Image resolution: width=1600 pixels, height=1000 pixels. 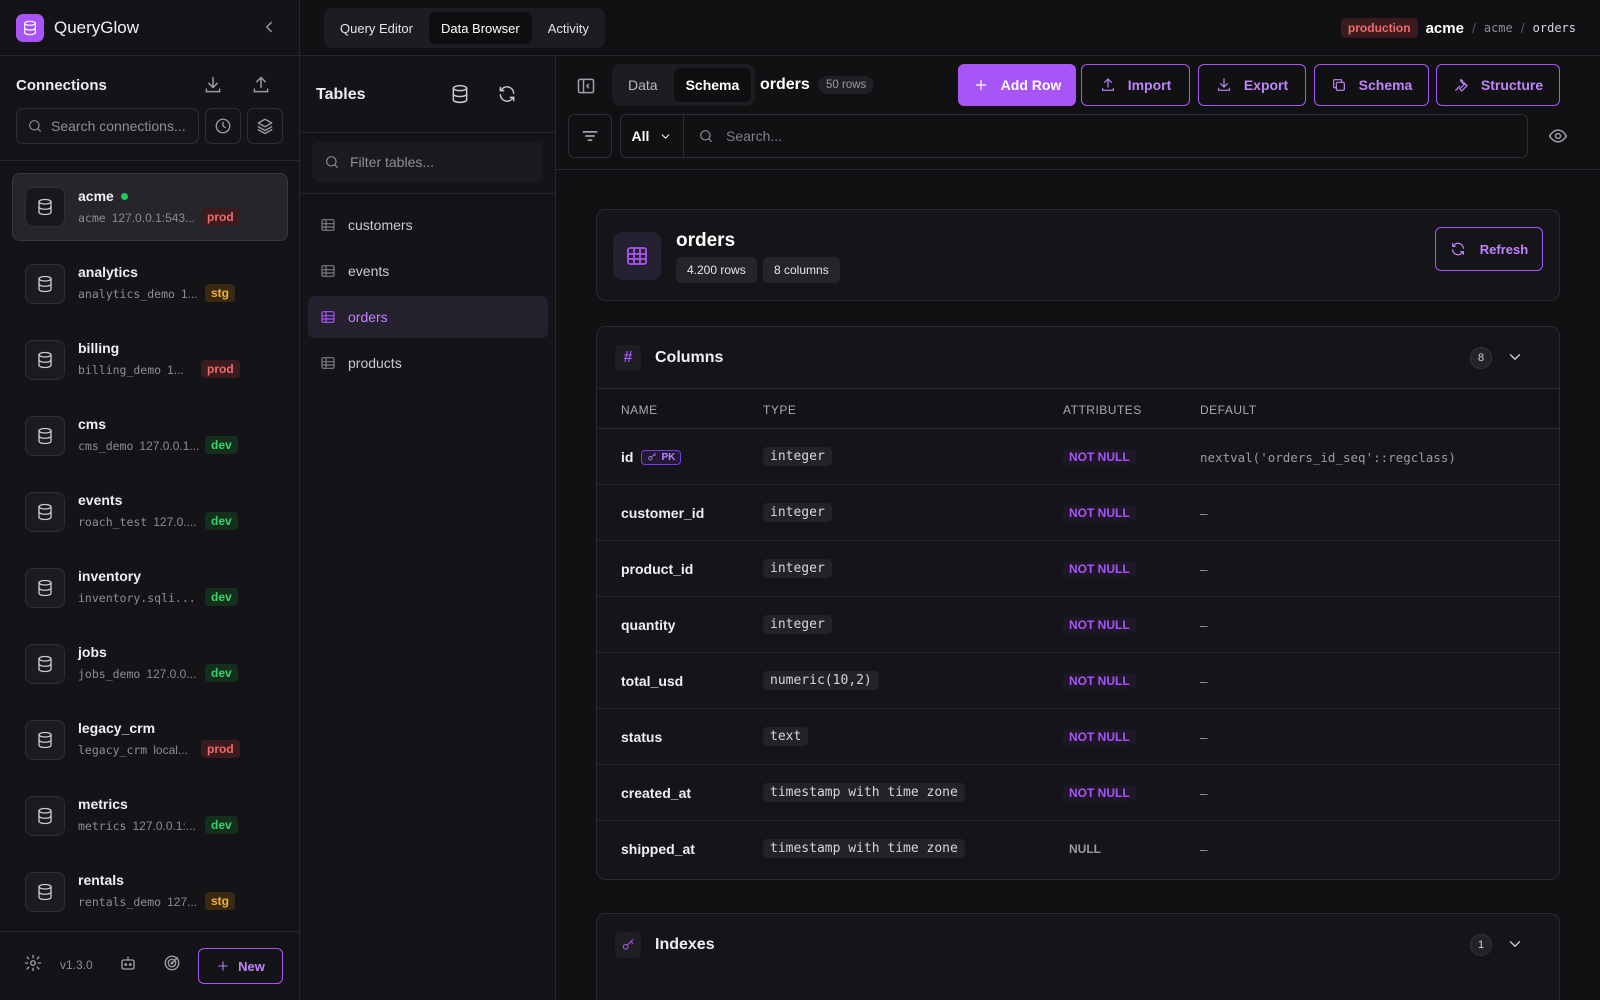 I want to click on tab-data-browser: Data Browser, so click(x=480, y=28).